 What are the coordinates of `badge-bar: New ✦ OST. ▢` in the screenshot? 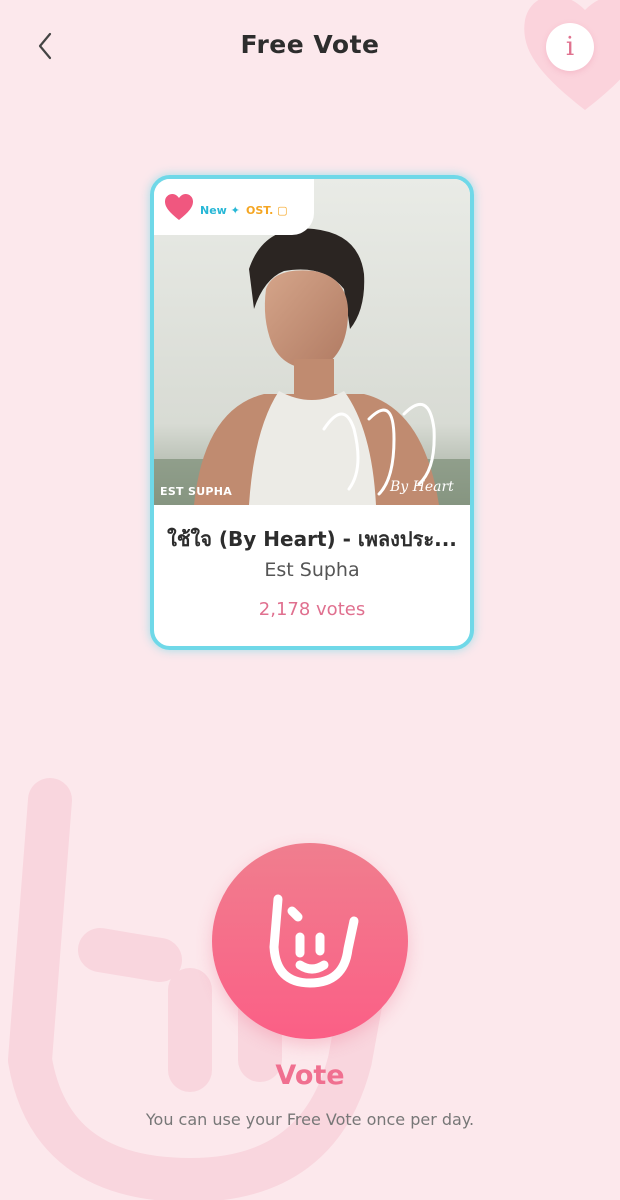 It's located at (234, 207).